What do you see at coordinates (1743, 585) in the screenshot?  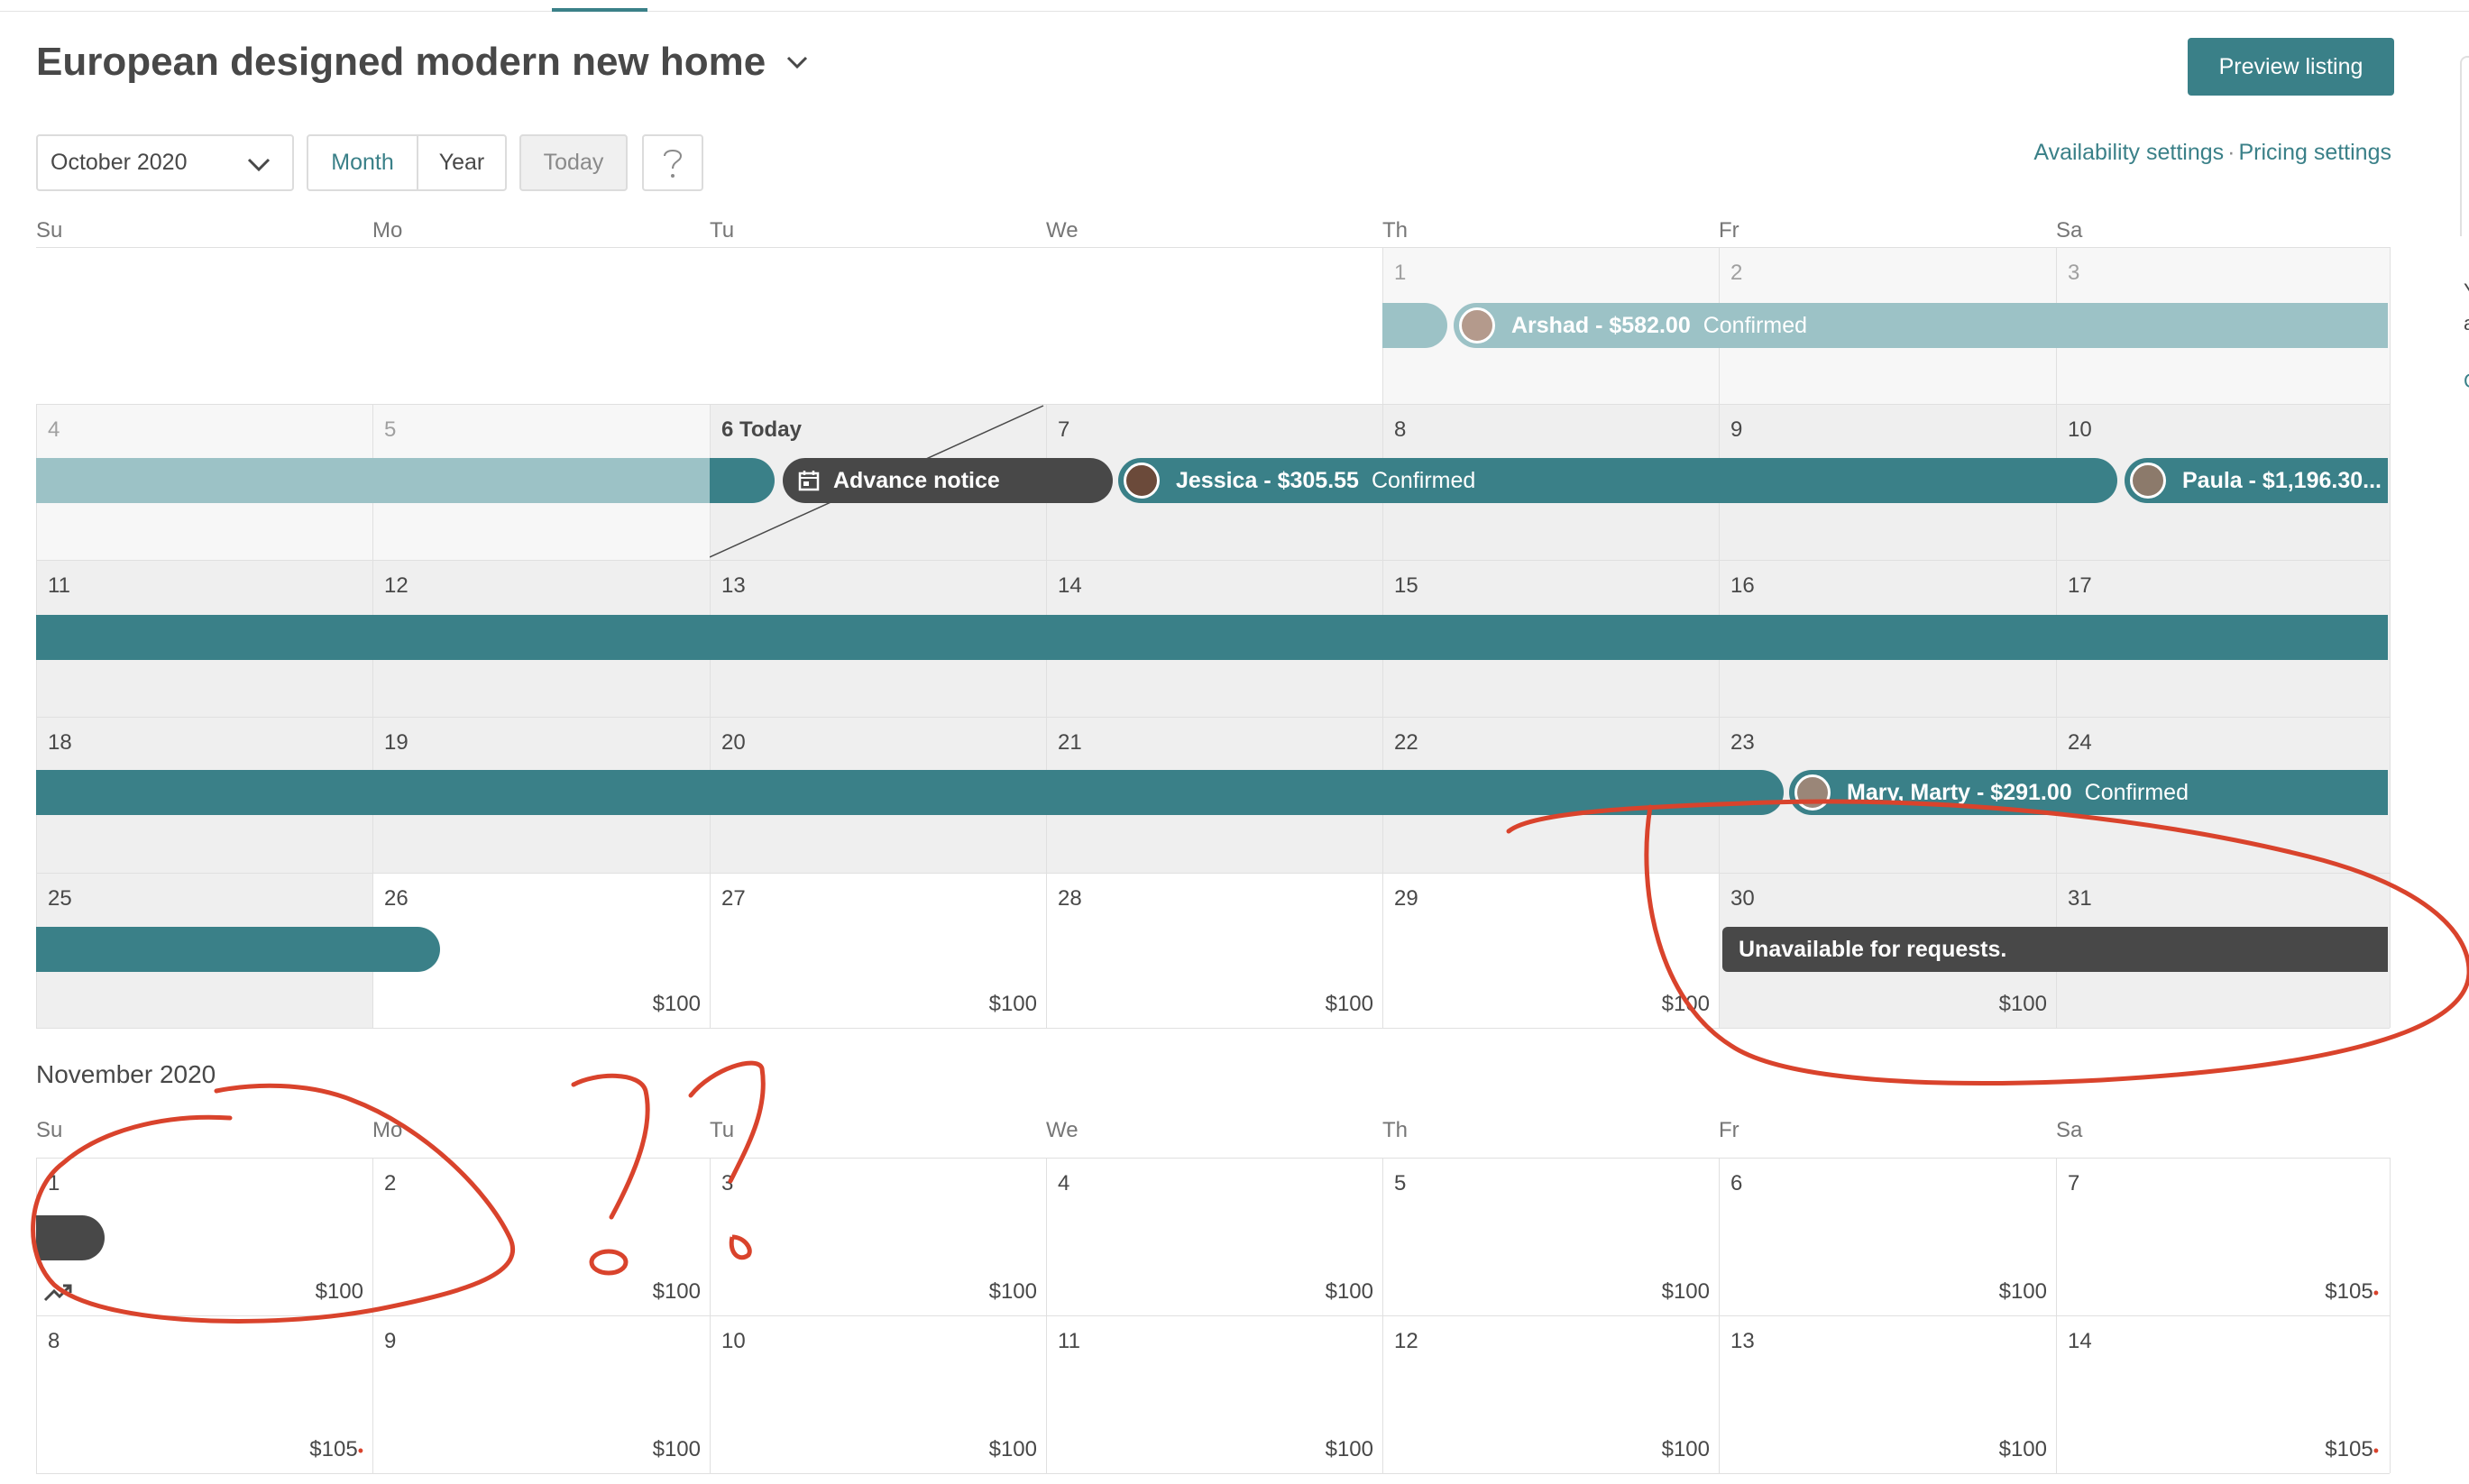 I see `day-number: 16` at bounding box center [1743, 585].